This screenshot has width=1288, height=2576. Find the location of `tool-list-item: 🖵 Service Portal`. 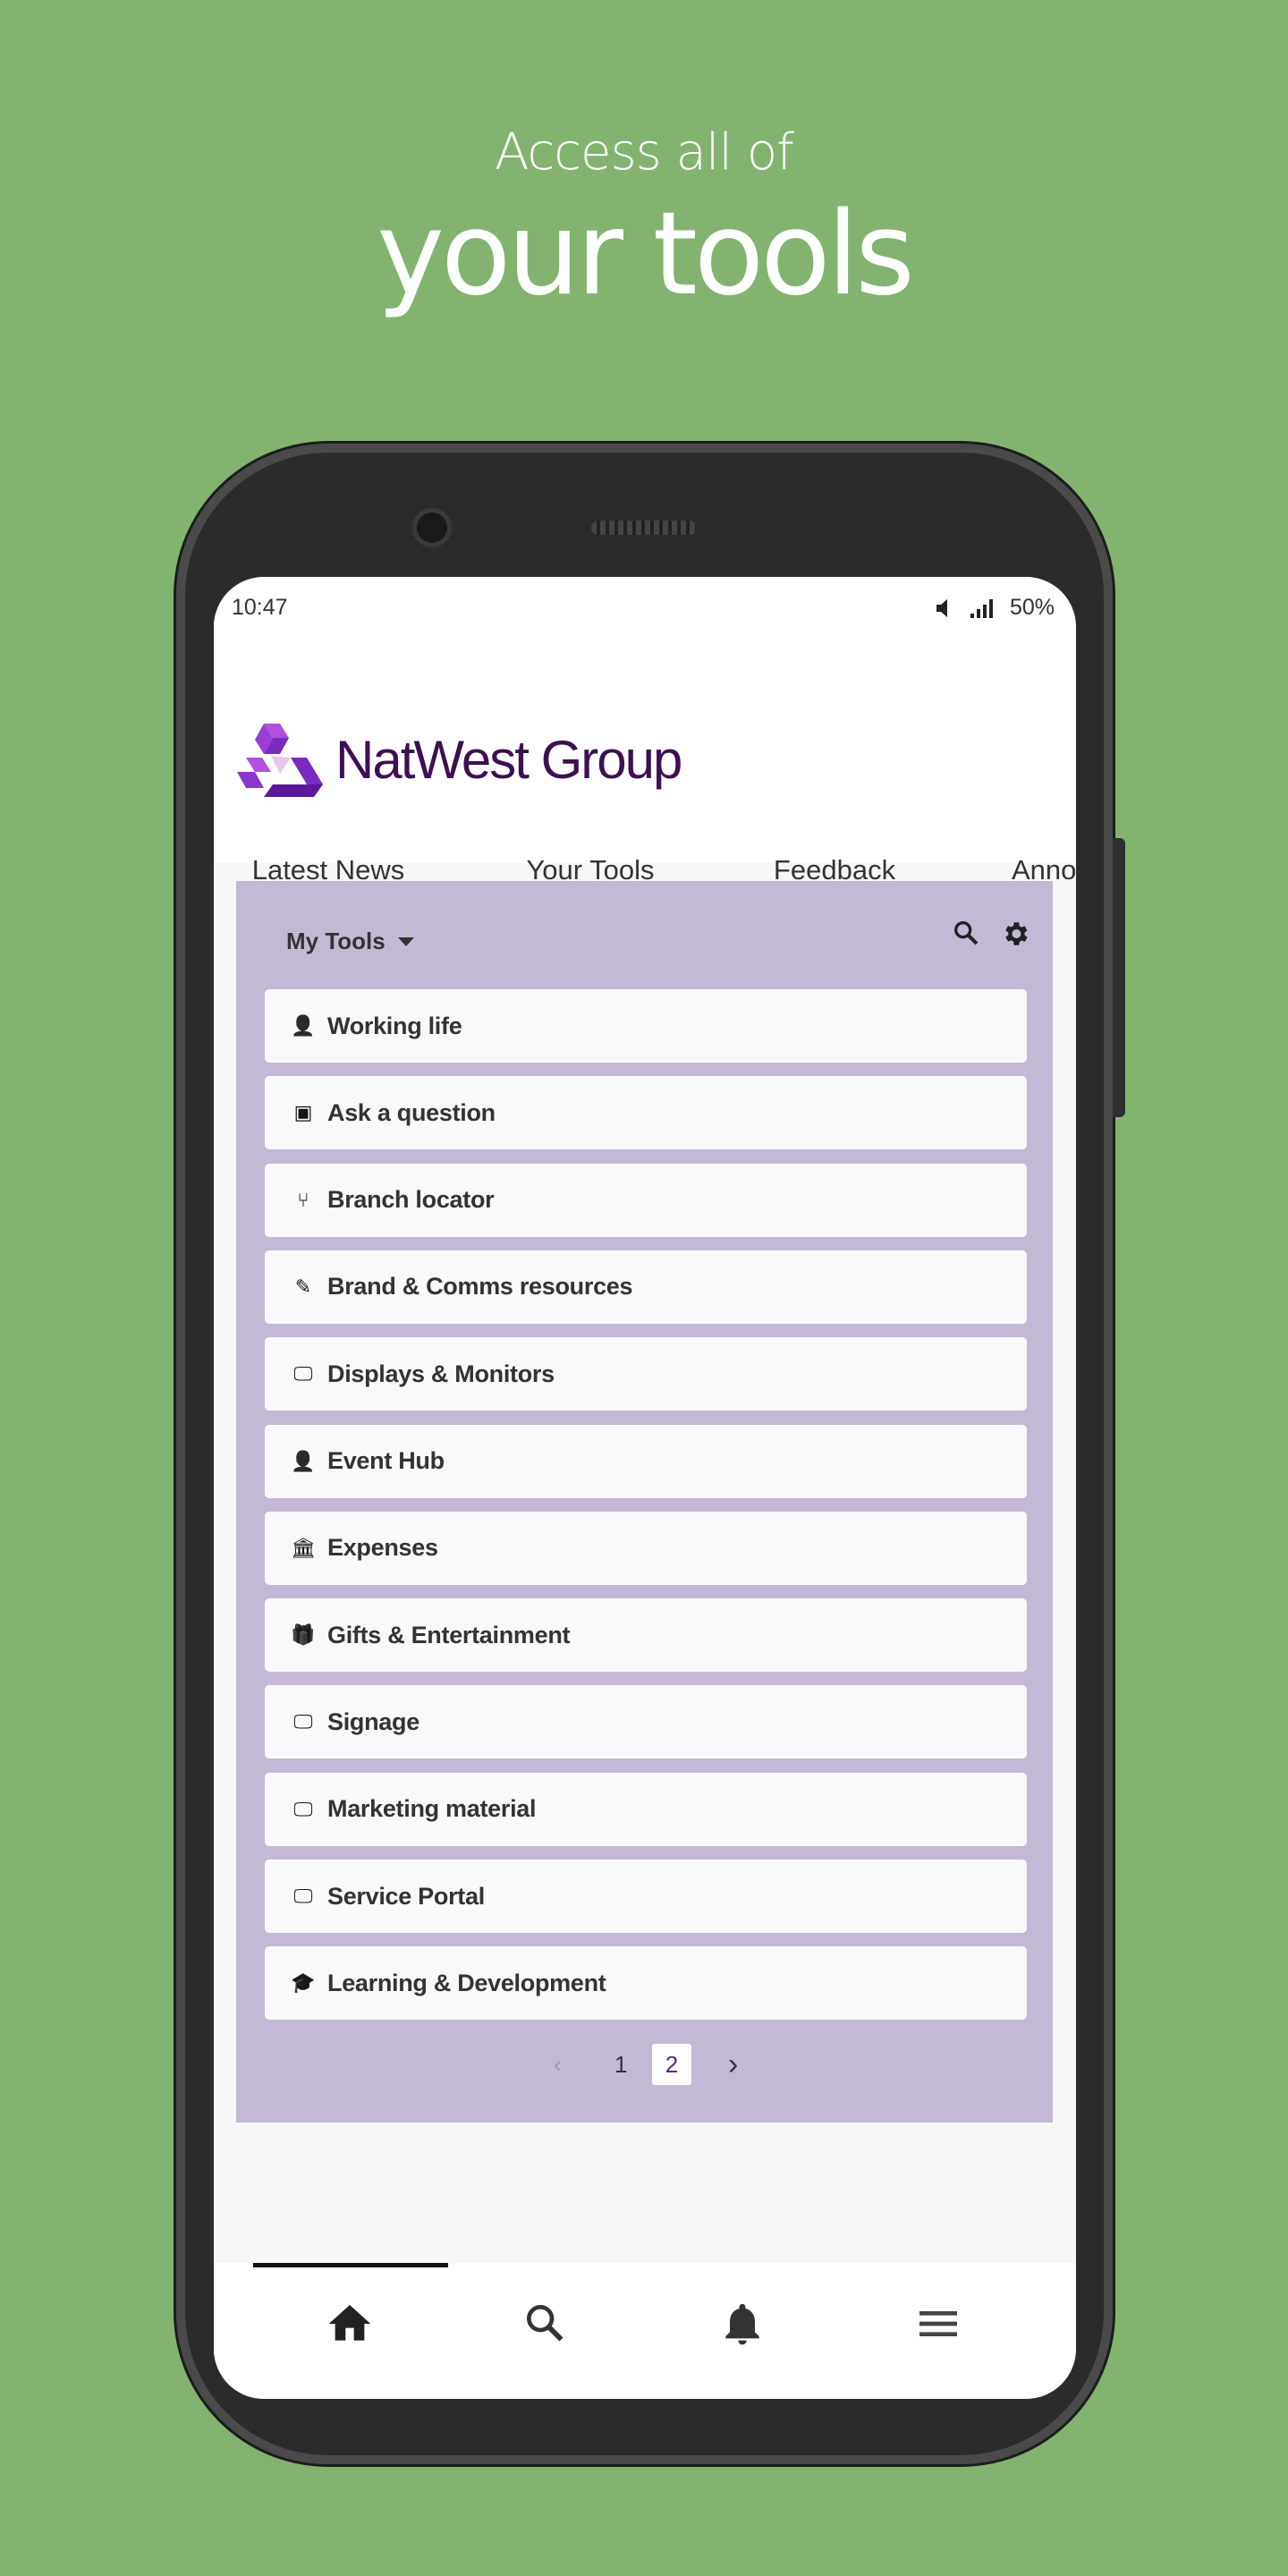

tool-list-item: 🖵 Service Portal is located at coordinates (646, 1896).